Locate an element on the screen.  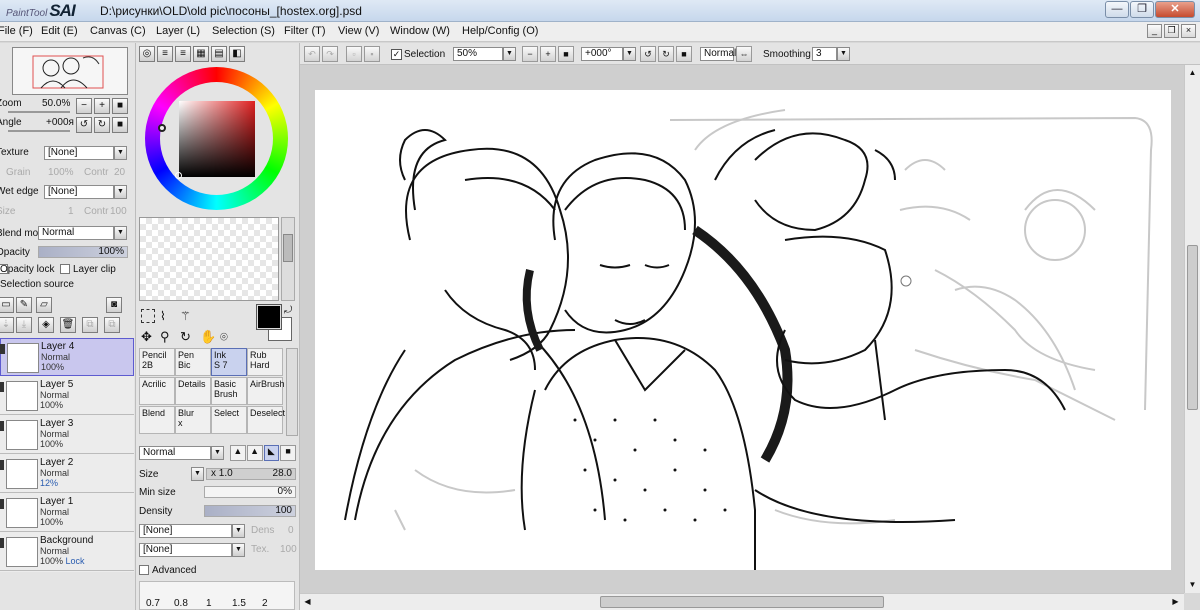
size-multiplier-dropdown-icon: ▼ is located at coordinates (197, 474).